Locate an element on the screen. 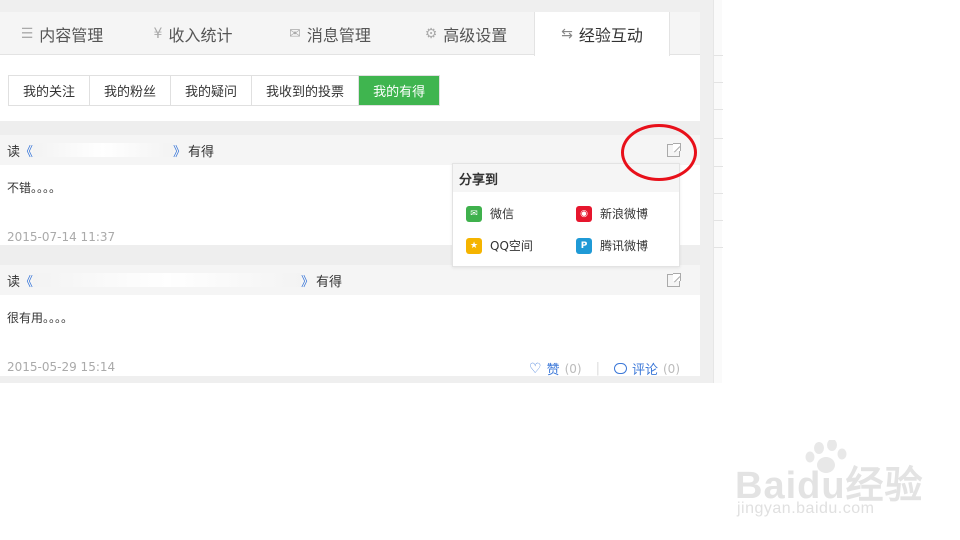 Image resolution: width=960 pixels, height=540 pixels. annotation-circle is located at coordinates (659, 152).